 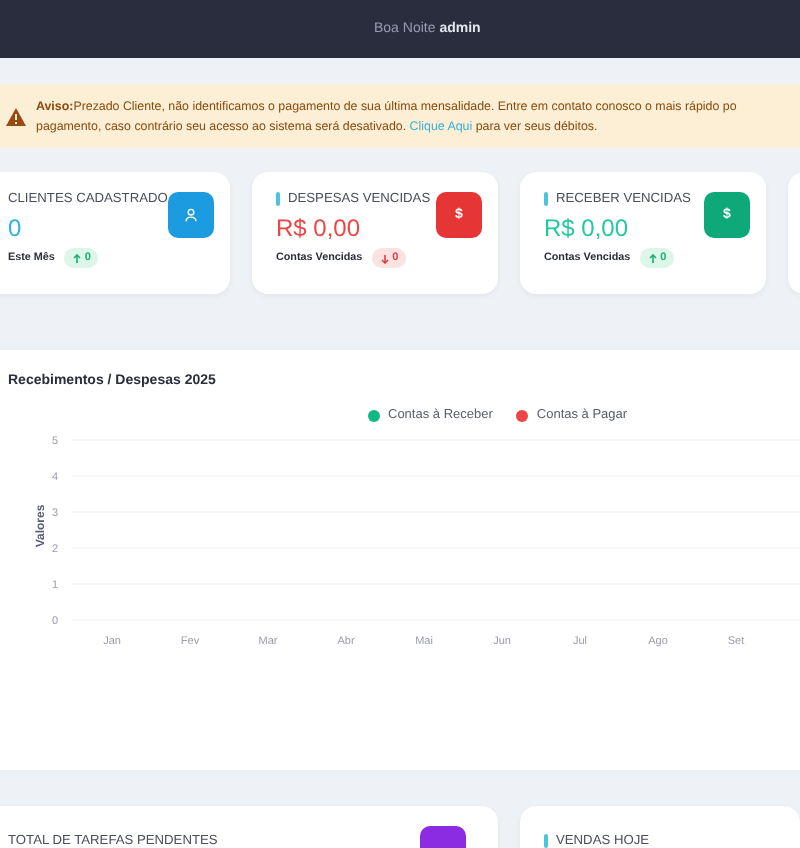 I want to click on card-value: 0, so click(x=16, y=228).